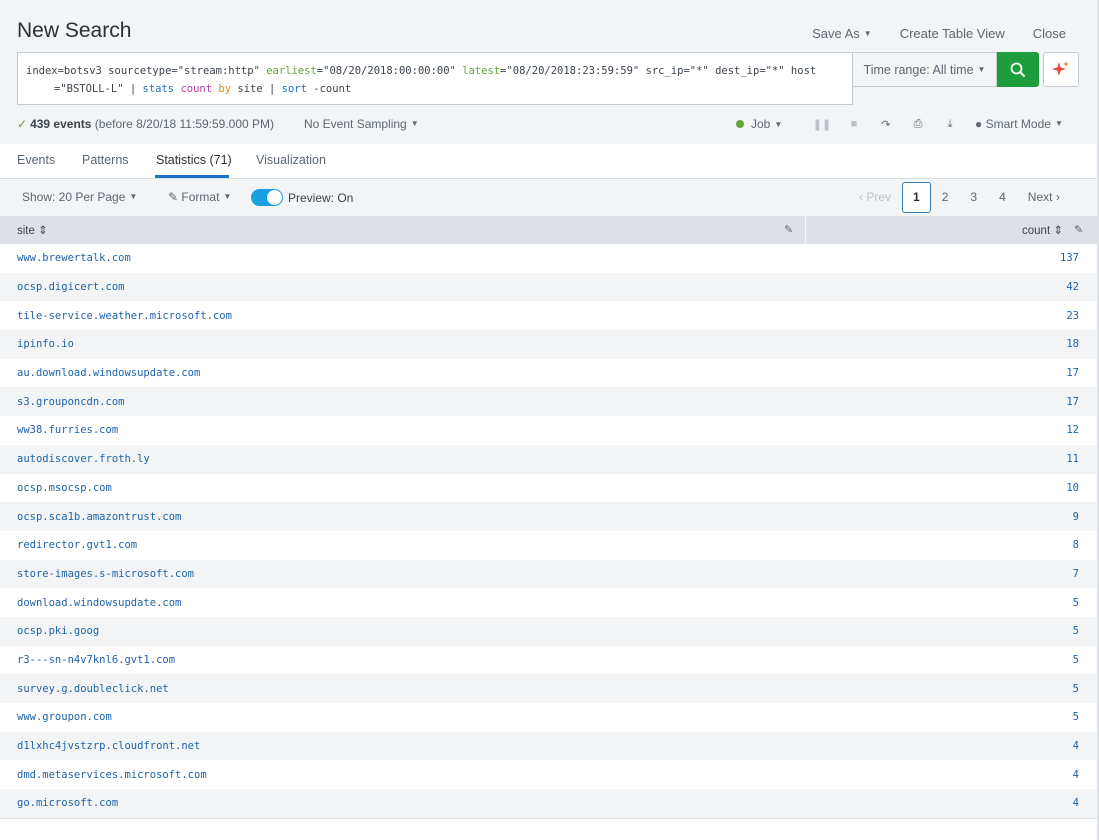 This screenshot has width=1099, height=840. I want to click on next-label: Next, so click(1040, 197).